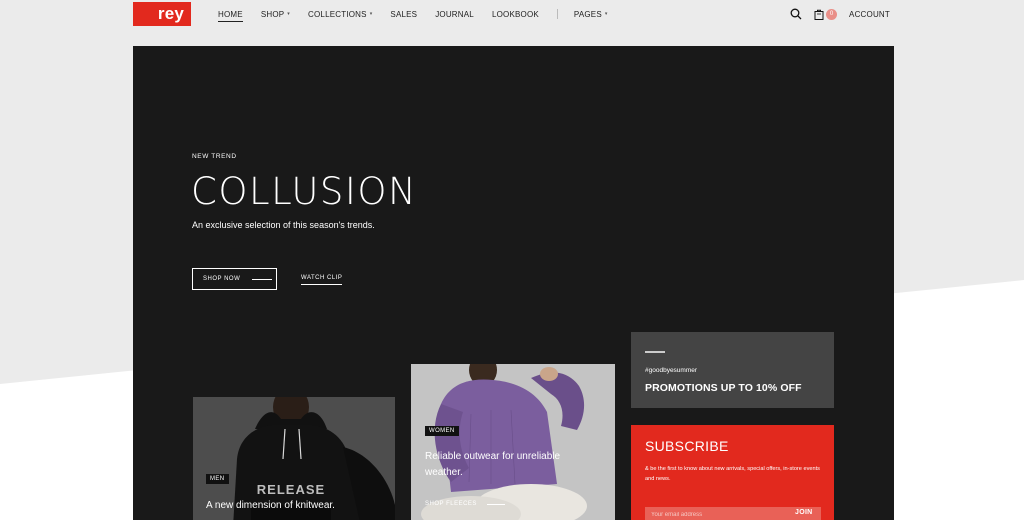  What do you see at coordinates (804, 512) in the screenshot?
I see `join-button: JOIN` at bounding box center [804, 512].